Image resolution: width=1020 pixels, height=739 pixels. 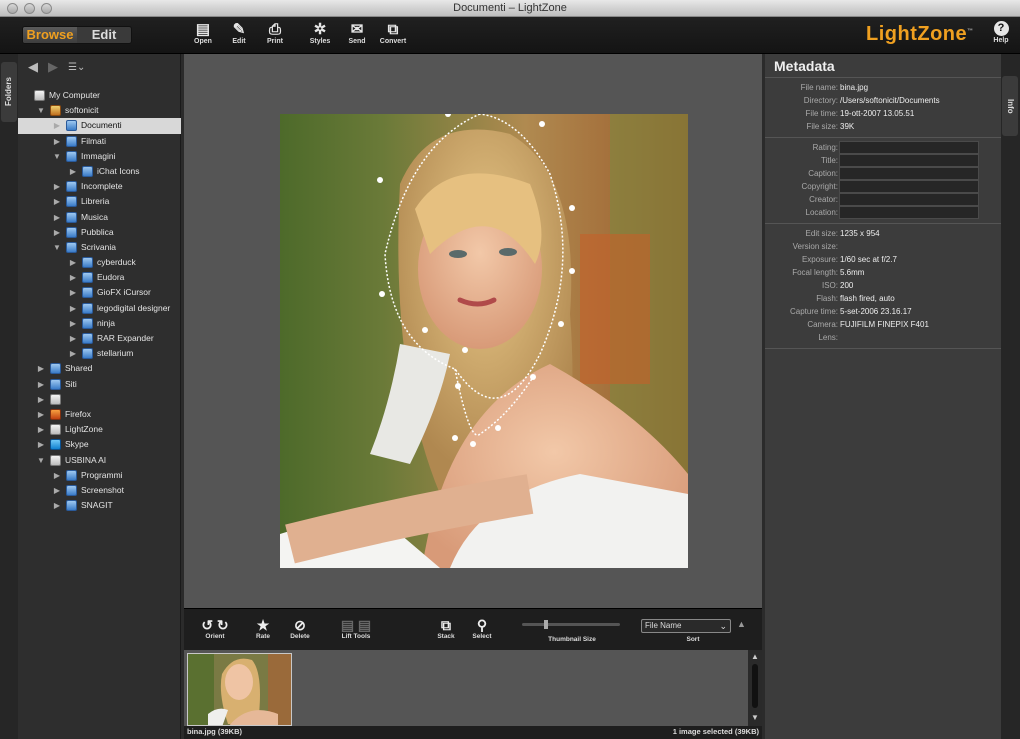 What do you see at coordinates (99, 171) in the screenshot?
I see `folder-item: ▶ iChat Icons` at bounding box center [99, 171].